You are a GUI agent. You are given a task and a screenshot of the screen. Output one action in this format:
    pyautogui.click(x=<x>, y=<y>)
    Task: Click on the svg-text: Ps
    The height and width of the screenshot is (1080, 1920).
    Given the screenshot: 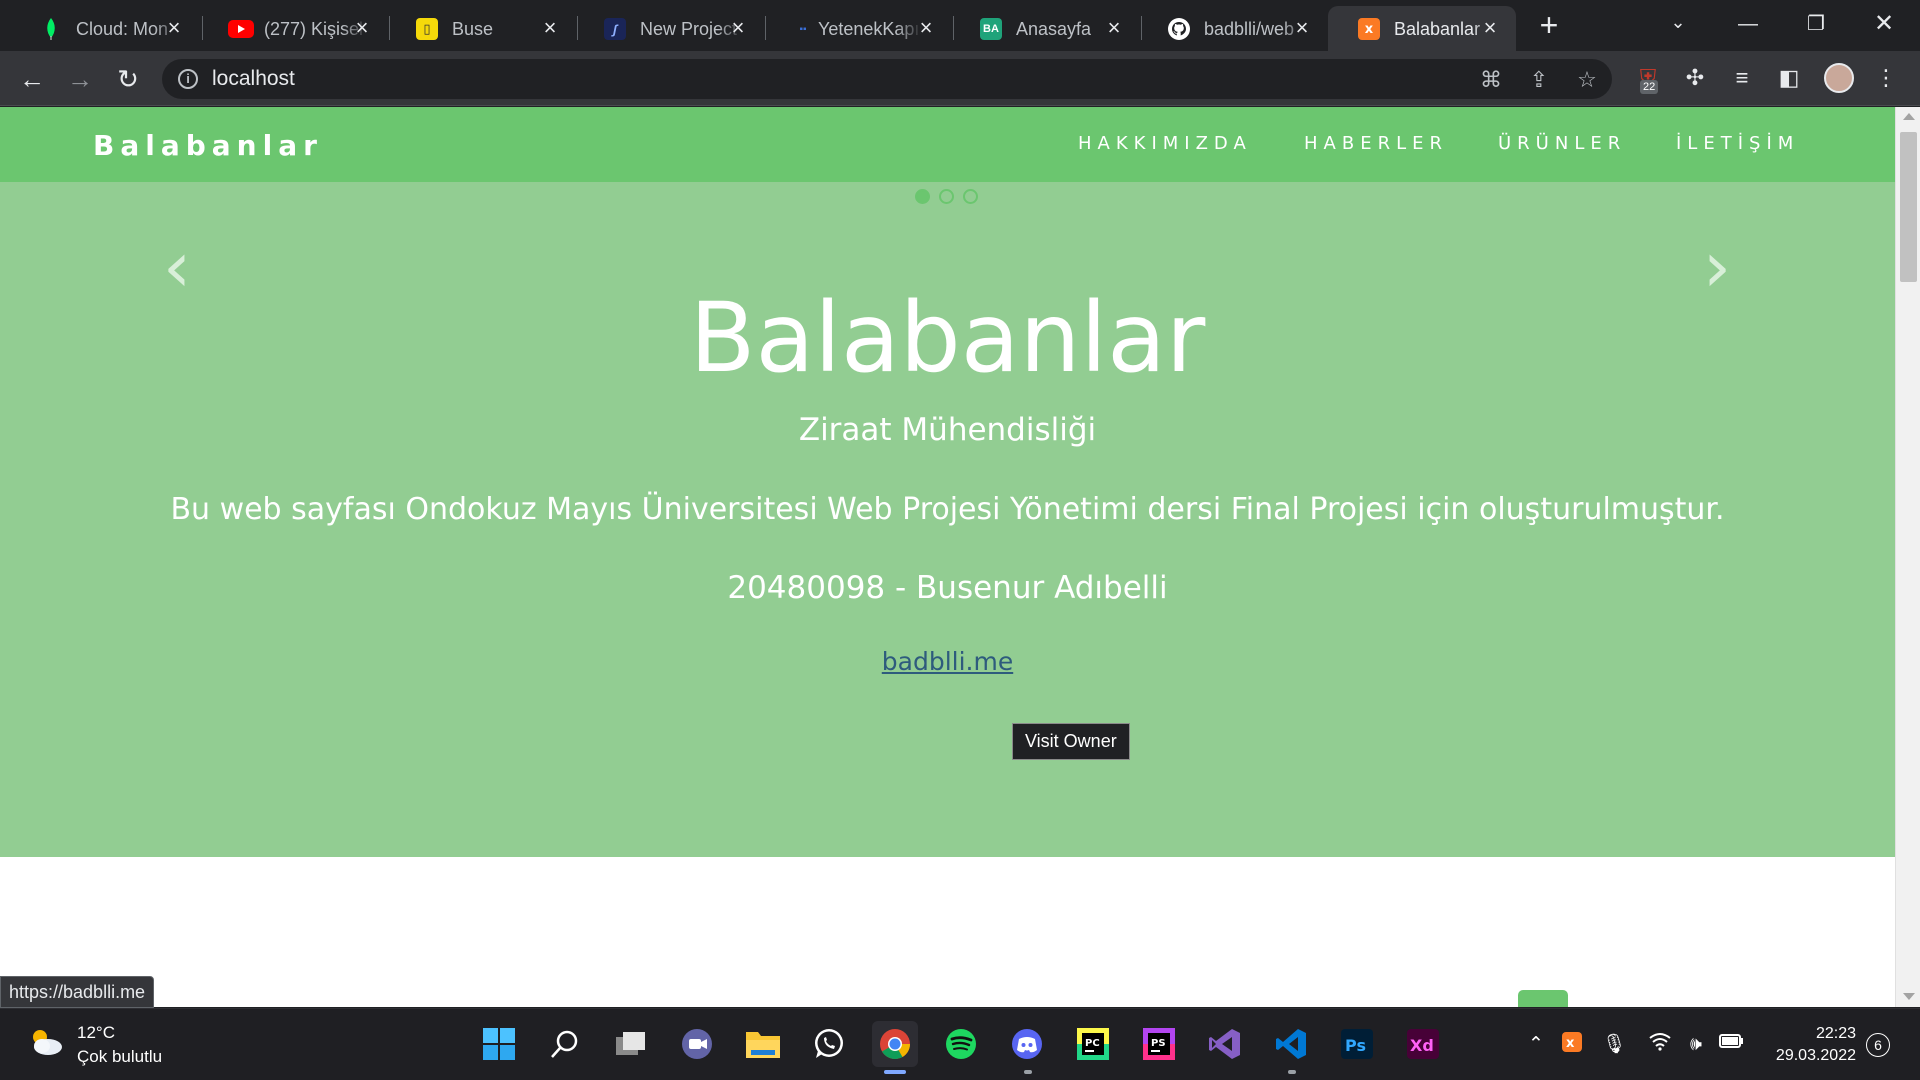 What is the action you would take?
    pyautogui.click(x=1355, y=1045)
    